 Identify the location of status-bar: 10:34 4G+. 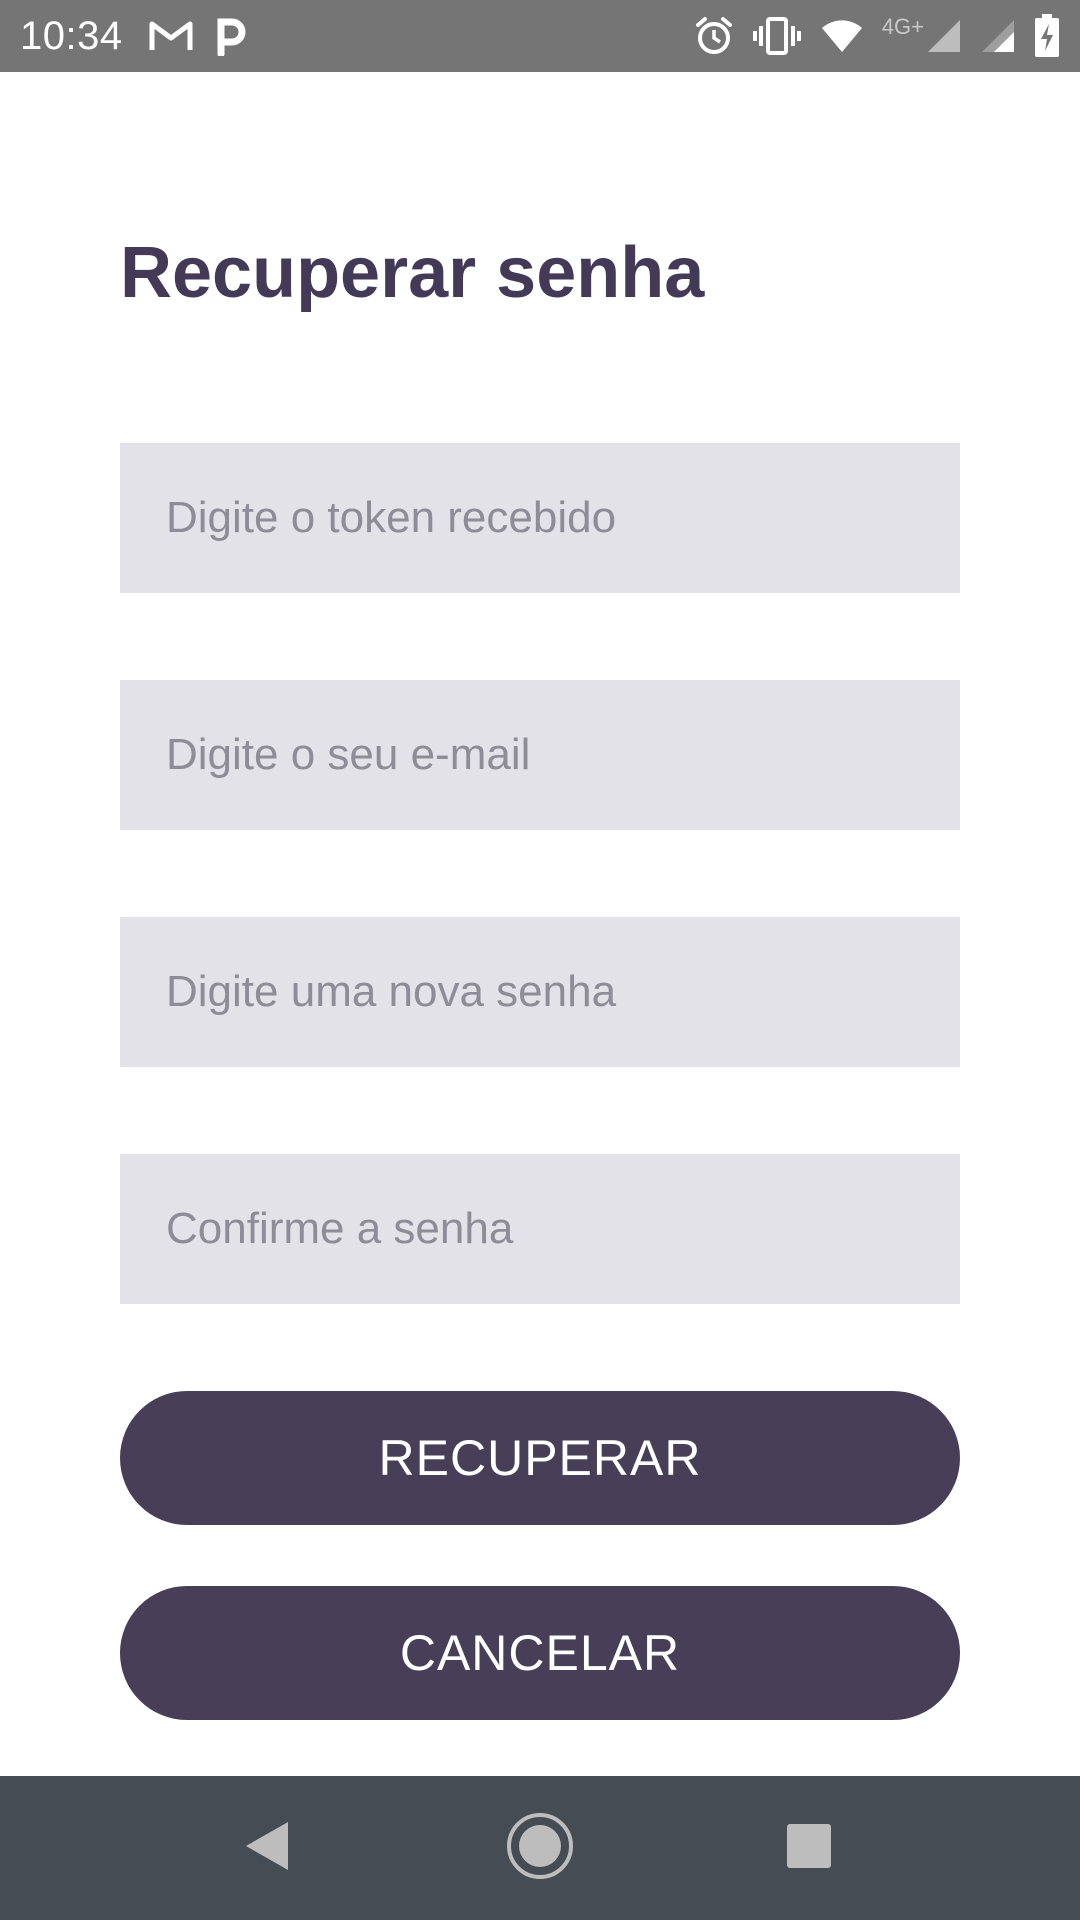
(540, 36).